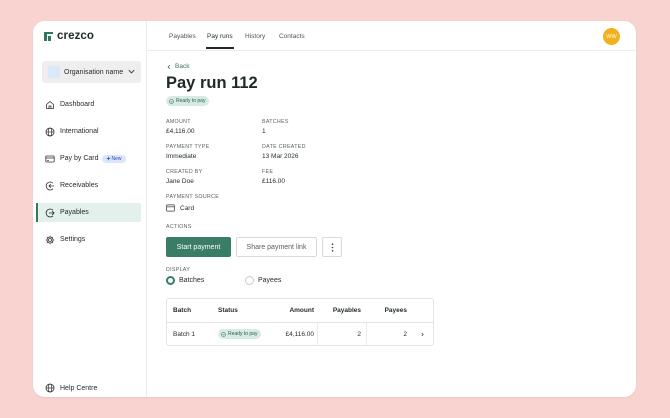  I want to click on batches-value: 1, so click(264, 131).